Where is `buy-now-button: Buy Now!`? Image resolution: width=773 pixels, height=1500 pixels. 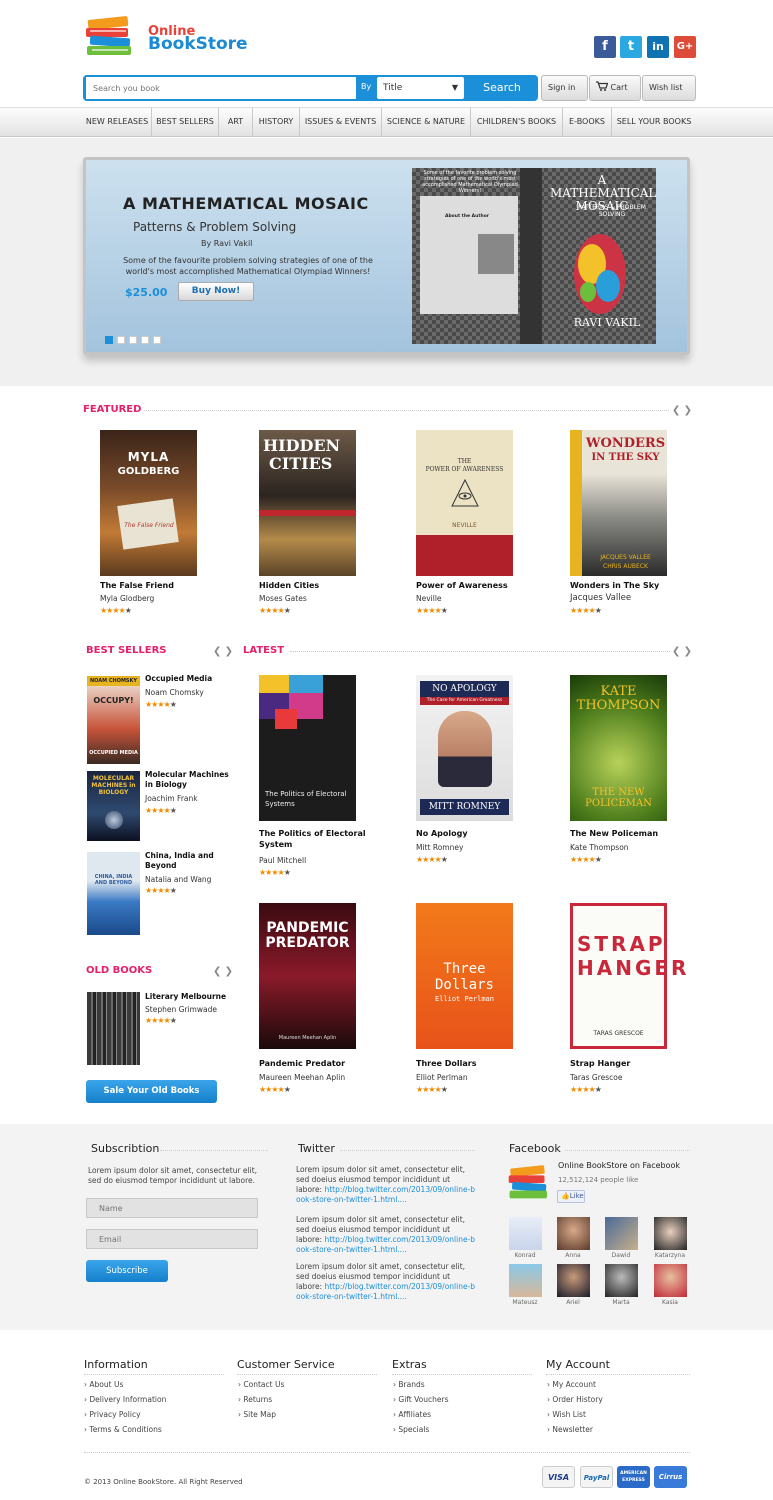
buy-now-button: Buy Now! is located at coordinates (216, 291).